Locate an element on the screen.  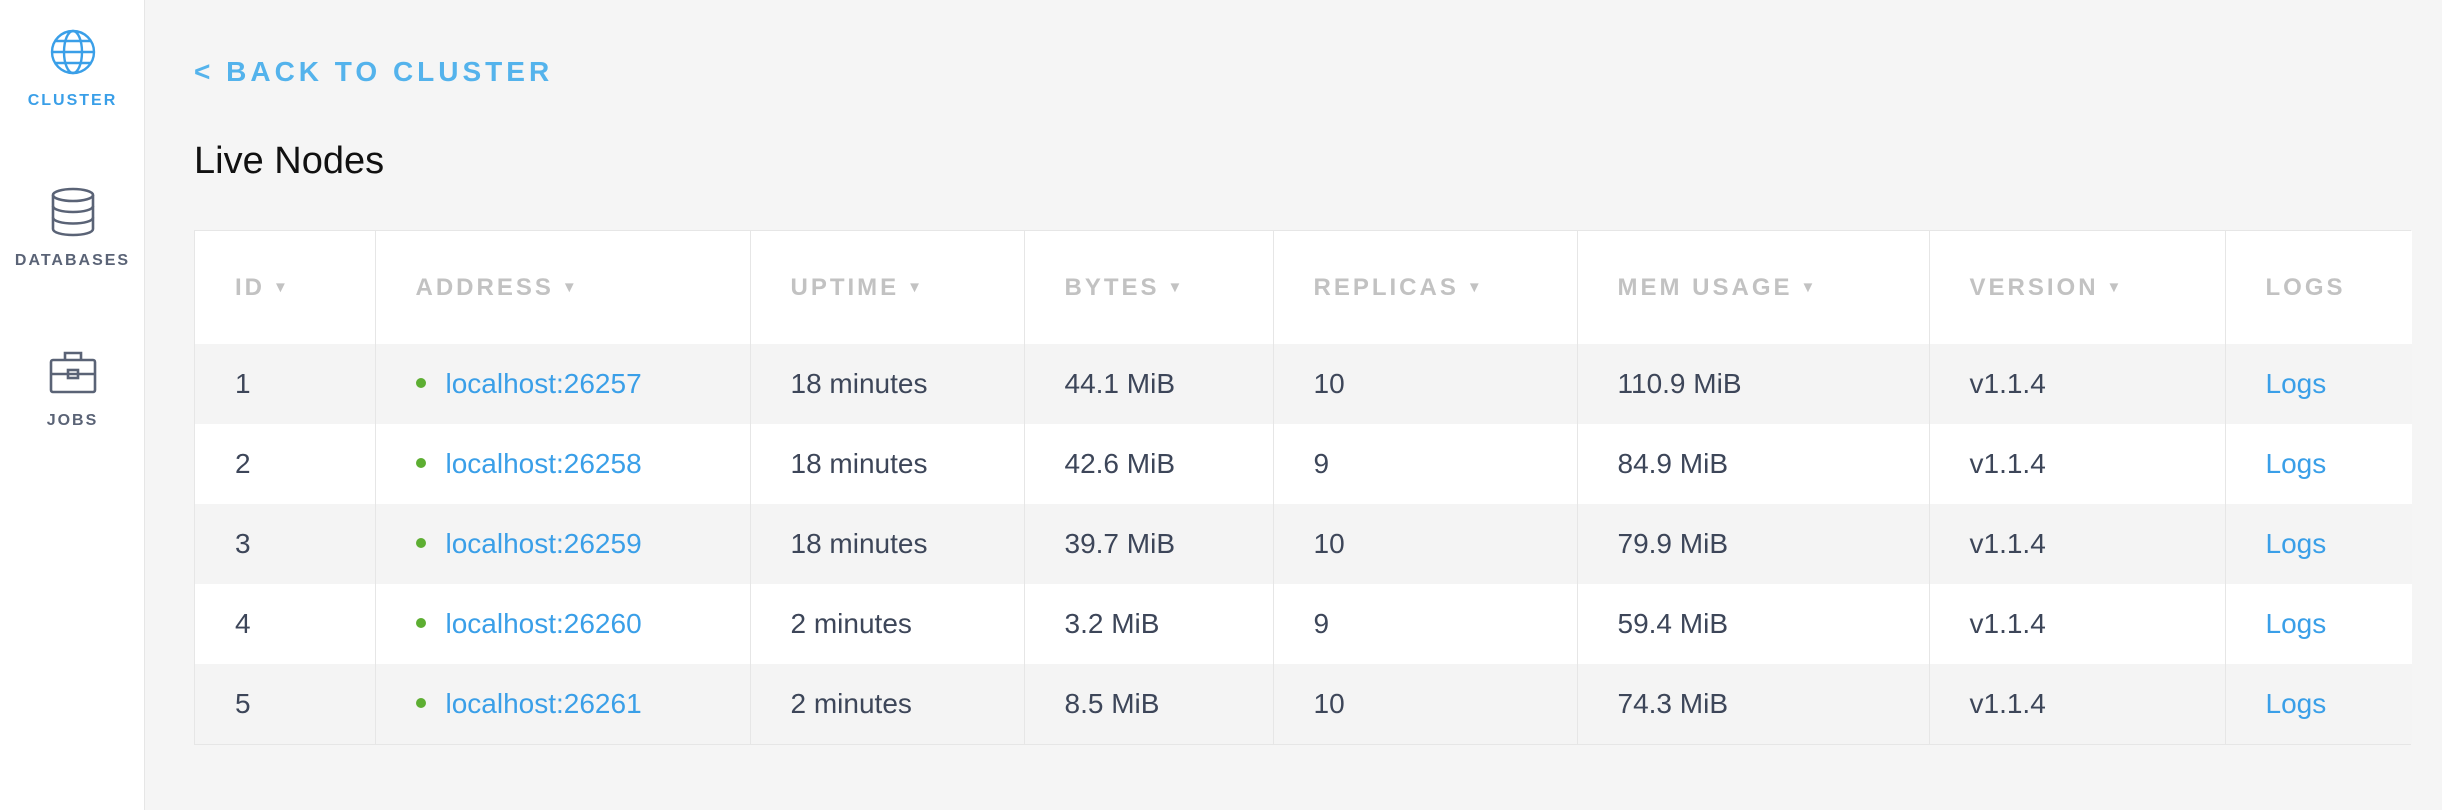
sidebar-item-databases: DATABASES is located at coordinates (72, 246).